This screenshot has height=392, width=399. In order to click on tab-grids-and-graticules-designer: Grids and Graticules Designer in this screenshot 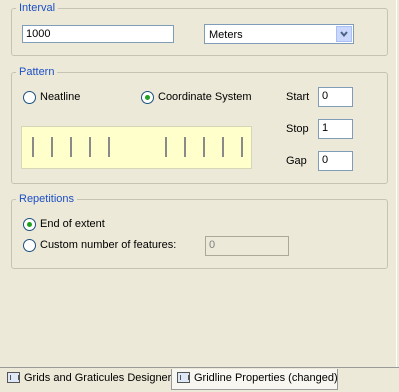, I will do `click(89, 379)`.